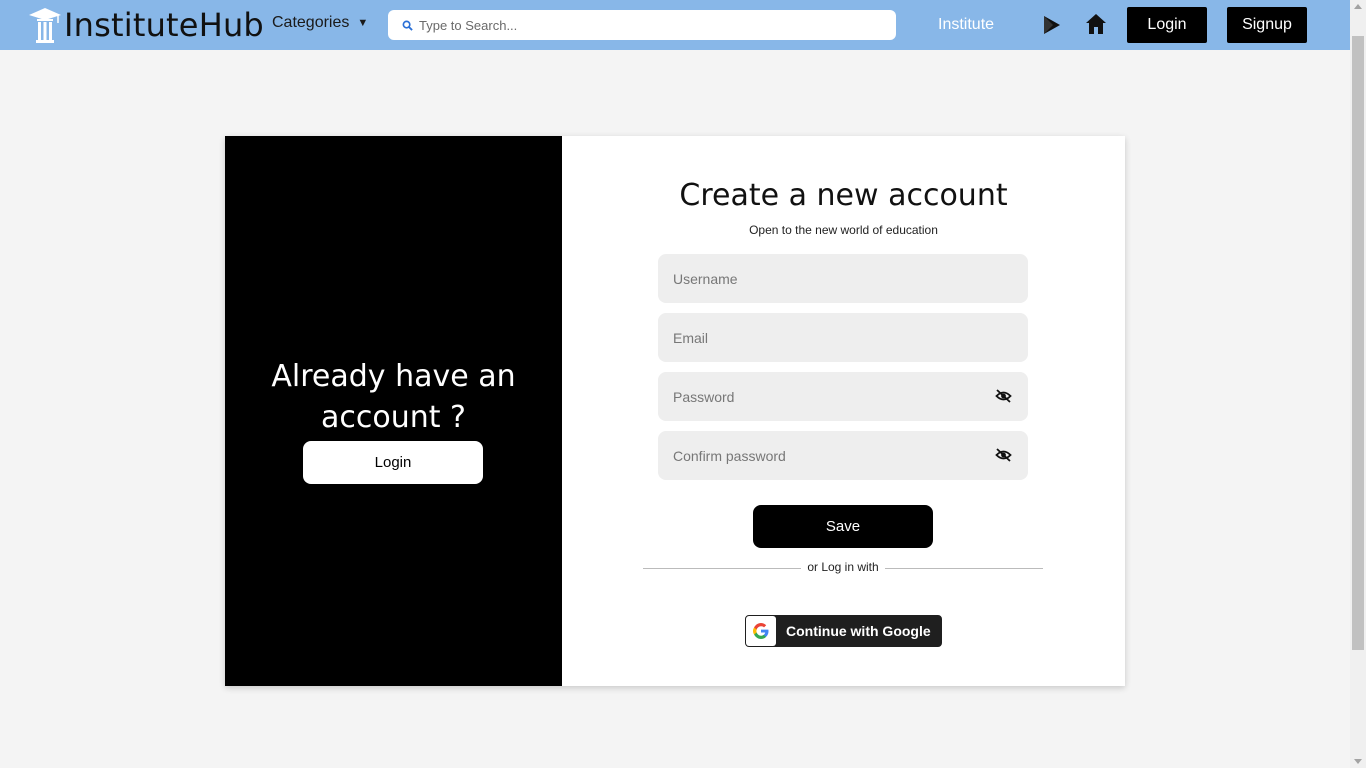  I want to click on username-field, so click(843, 278).